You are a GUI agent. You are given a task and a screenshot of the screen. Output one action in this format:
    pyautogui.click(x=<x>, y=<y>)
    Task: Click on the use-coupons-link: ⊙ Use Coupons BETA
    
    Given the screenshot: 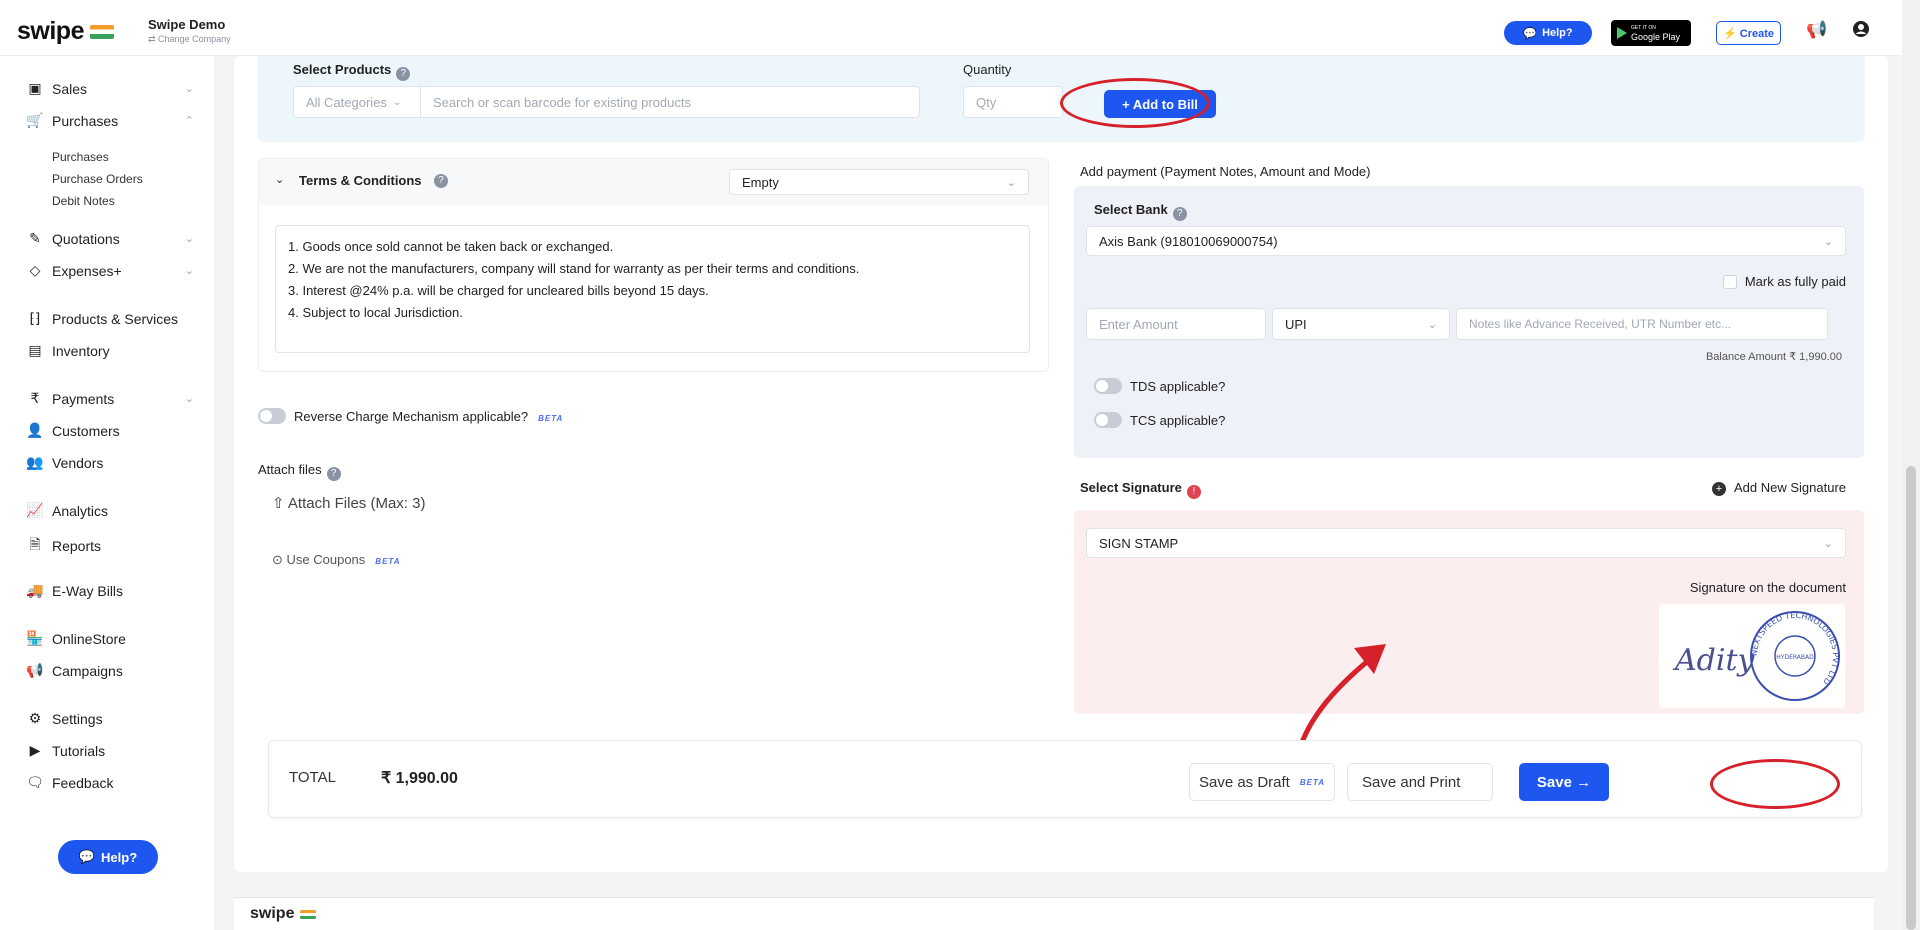 What is the action you would take?
    pyautogui.click(x=336, y=560)
    